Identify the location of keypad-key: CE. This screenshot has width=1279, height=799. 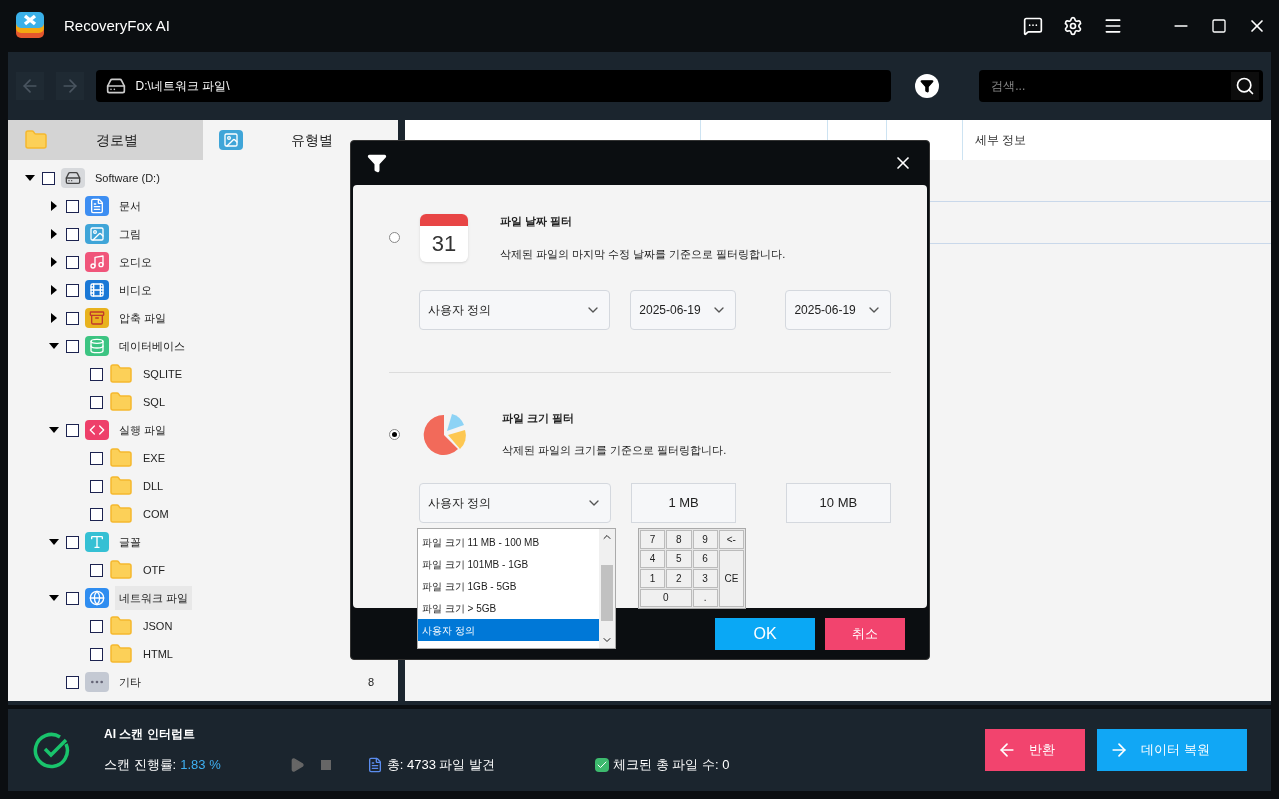
(731, 578).